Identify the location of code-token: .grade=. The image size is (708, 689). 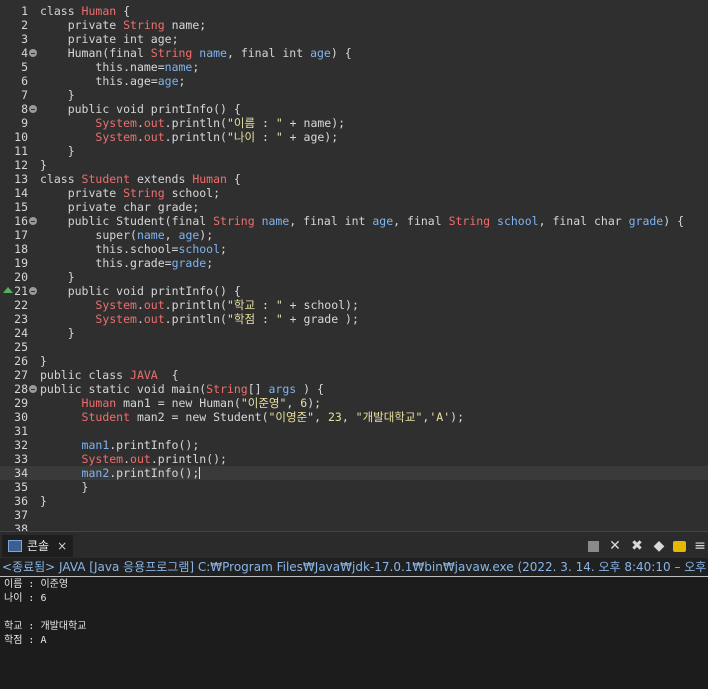
(147, 263).